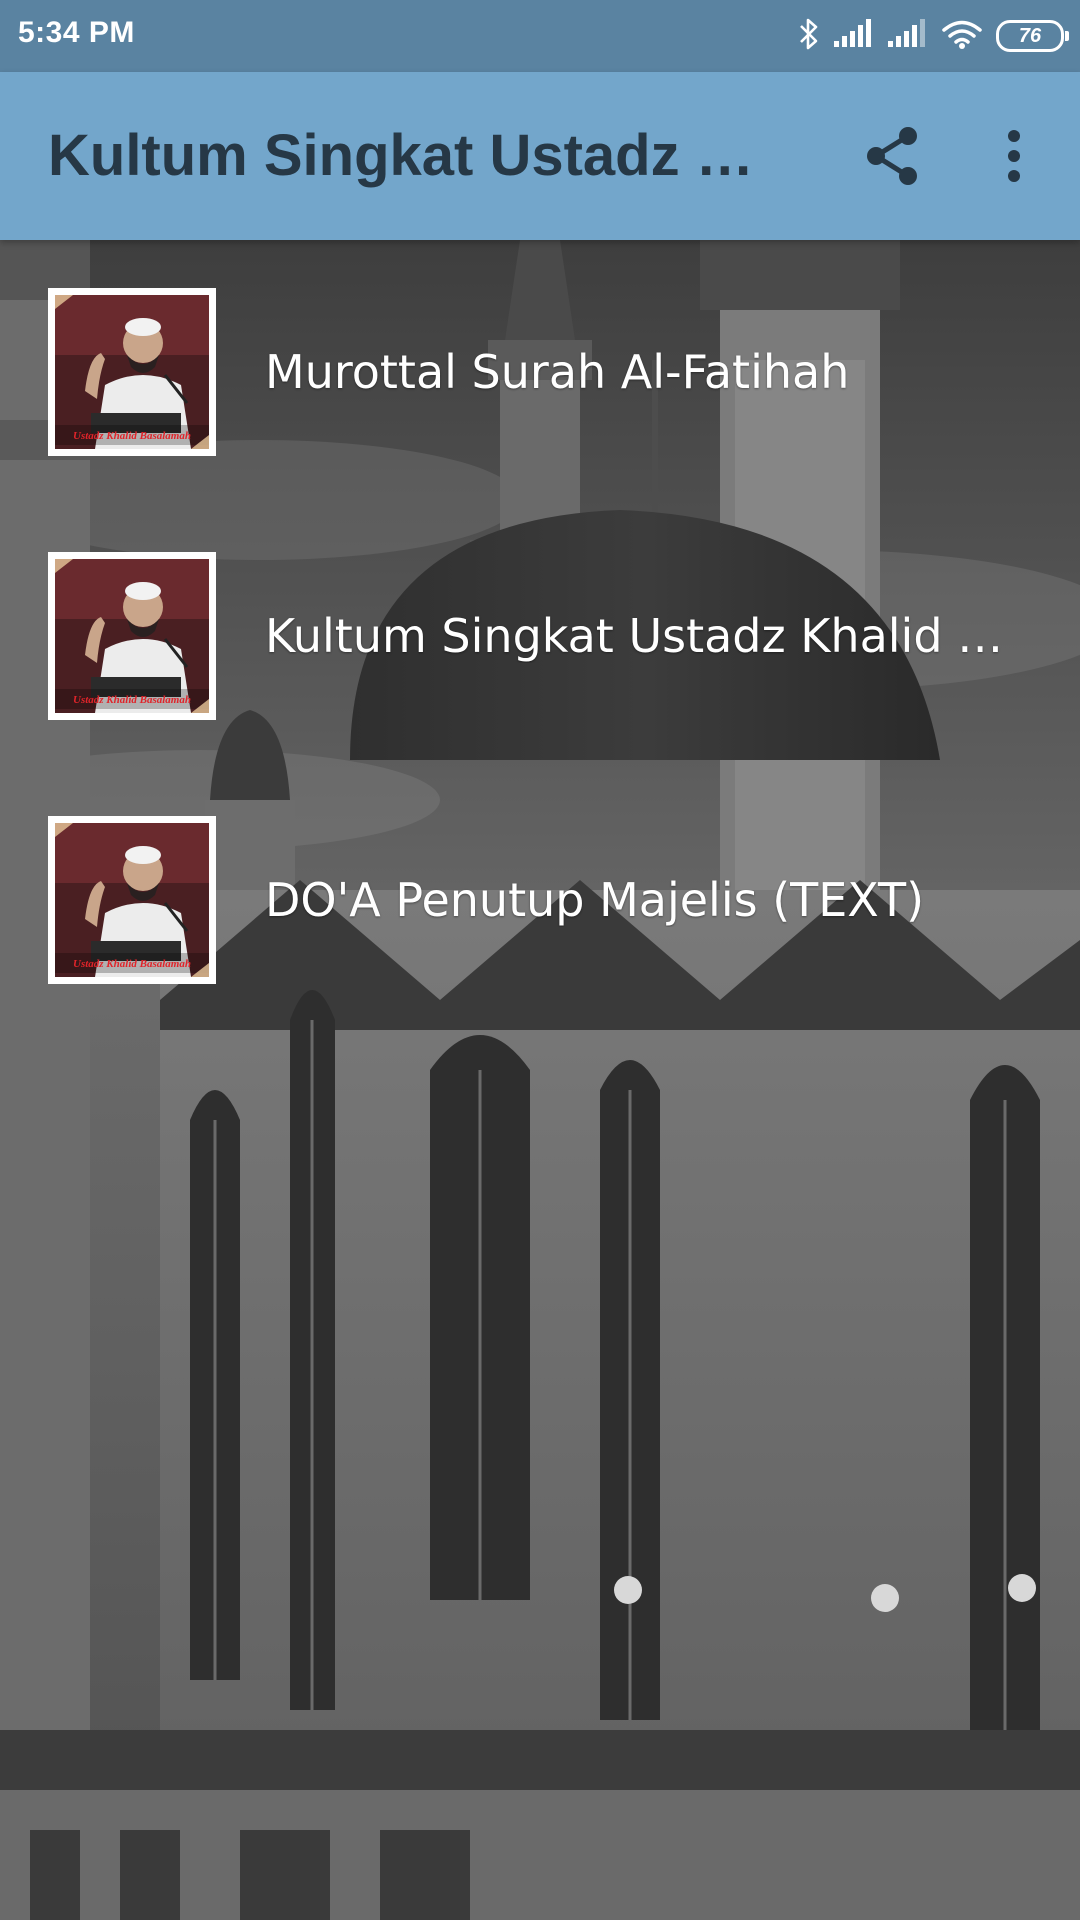  Describe the element at coordinates (540, 36) in the screenshot. I see `status-bar: 5:34 PM 76` at that location.